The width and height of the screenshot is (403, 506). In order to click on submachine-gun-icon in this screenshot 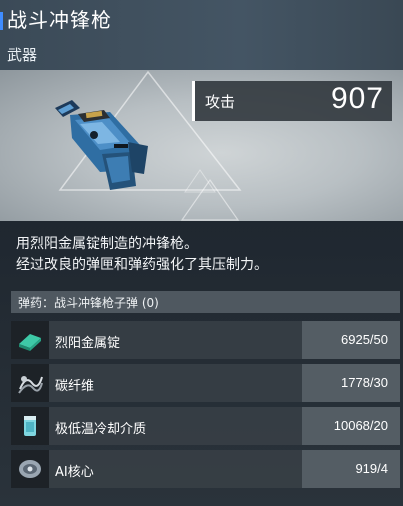, I will do `click(101, 145)`.